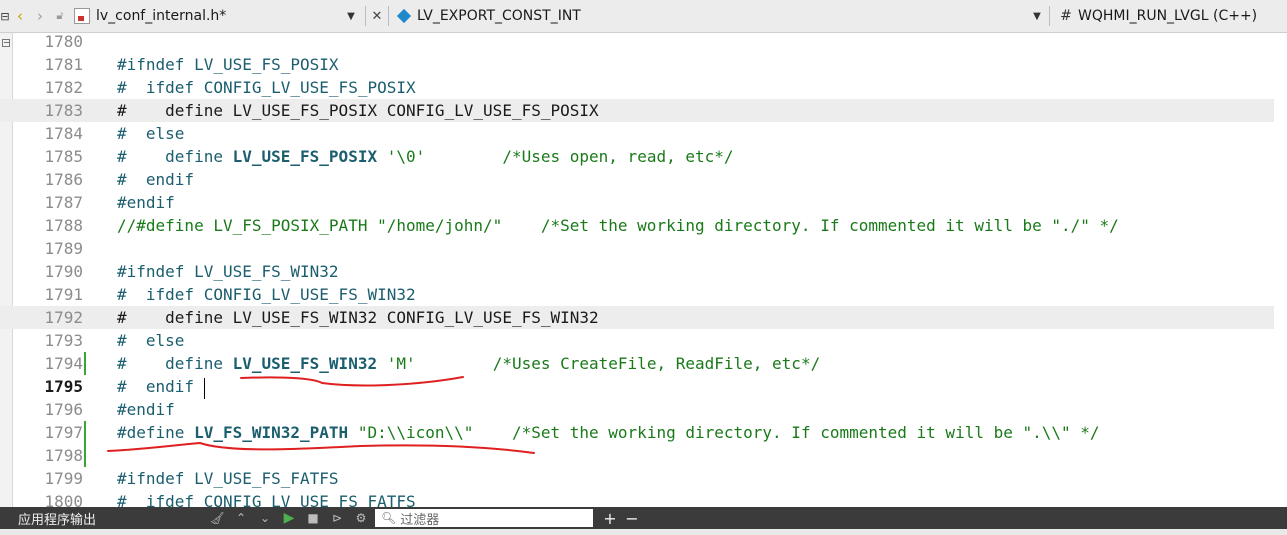  Describe the element at coordinates (204, 388) in the screenshot. I see `text-cursor` at that location.